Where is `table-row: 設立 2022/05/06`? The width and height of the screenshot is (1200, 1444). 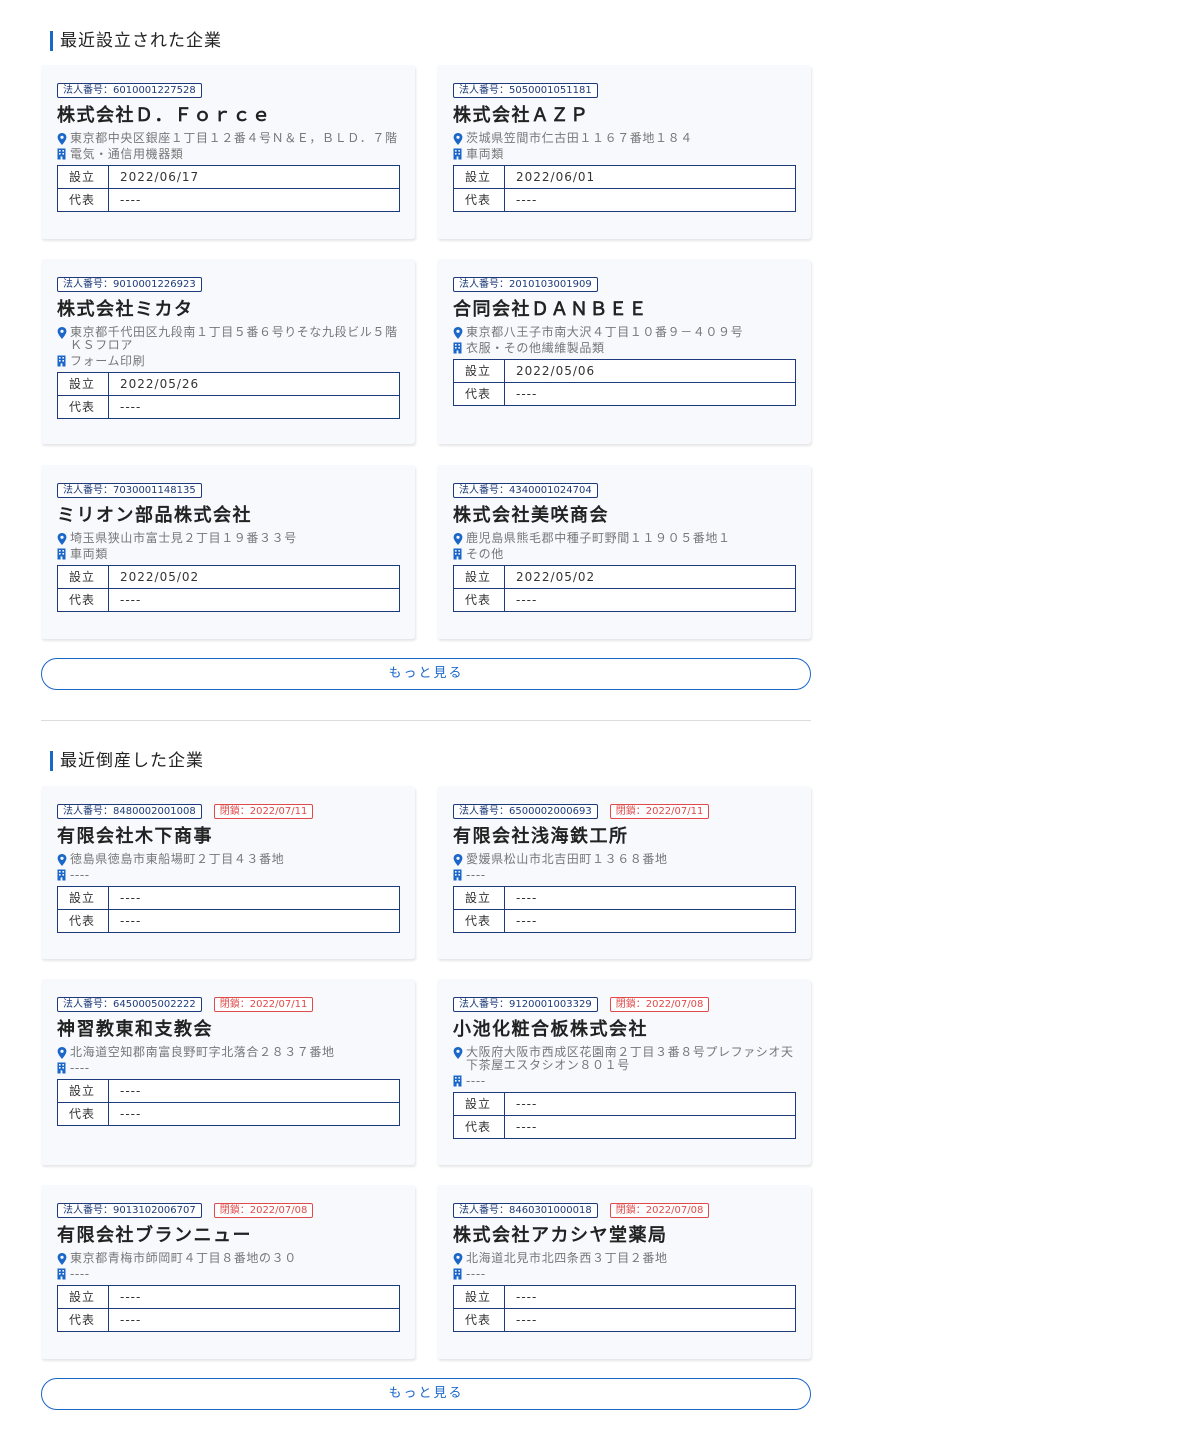 table-row: 設立 2022/05/06 is located at coordinates (624, 371).